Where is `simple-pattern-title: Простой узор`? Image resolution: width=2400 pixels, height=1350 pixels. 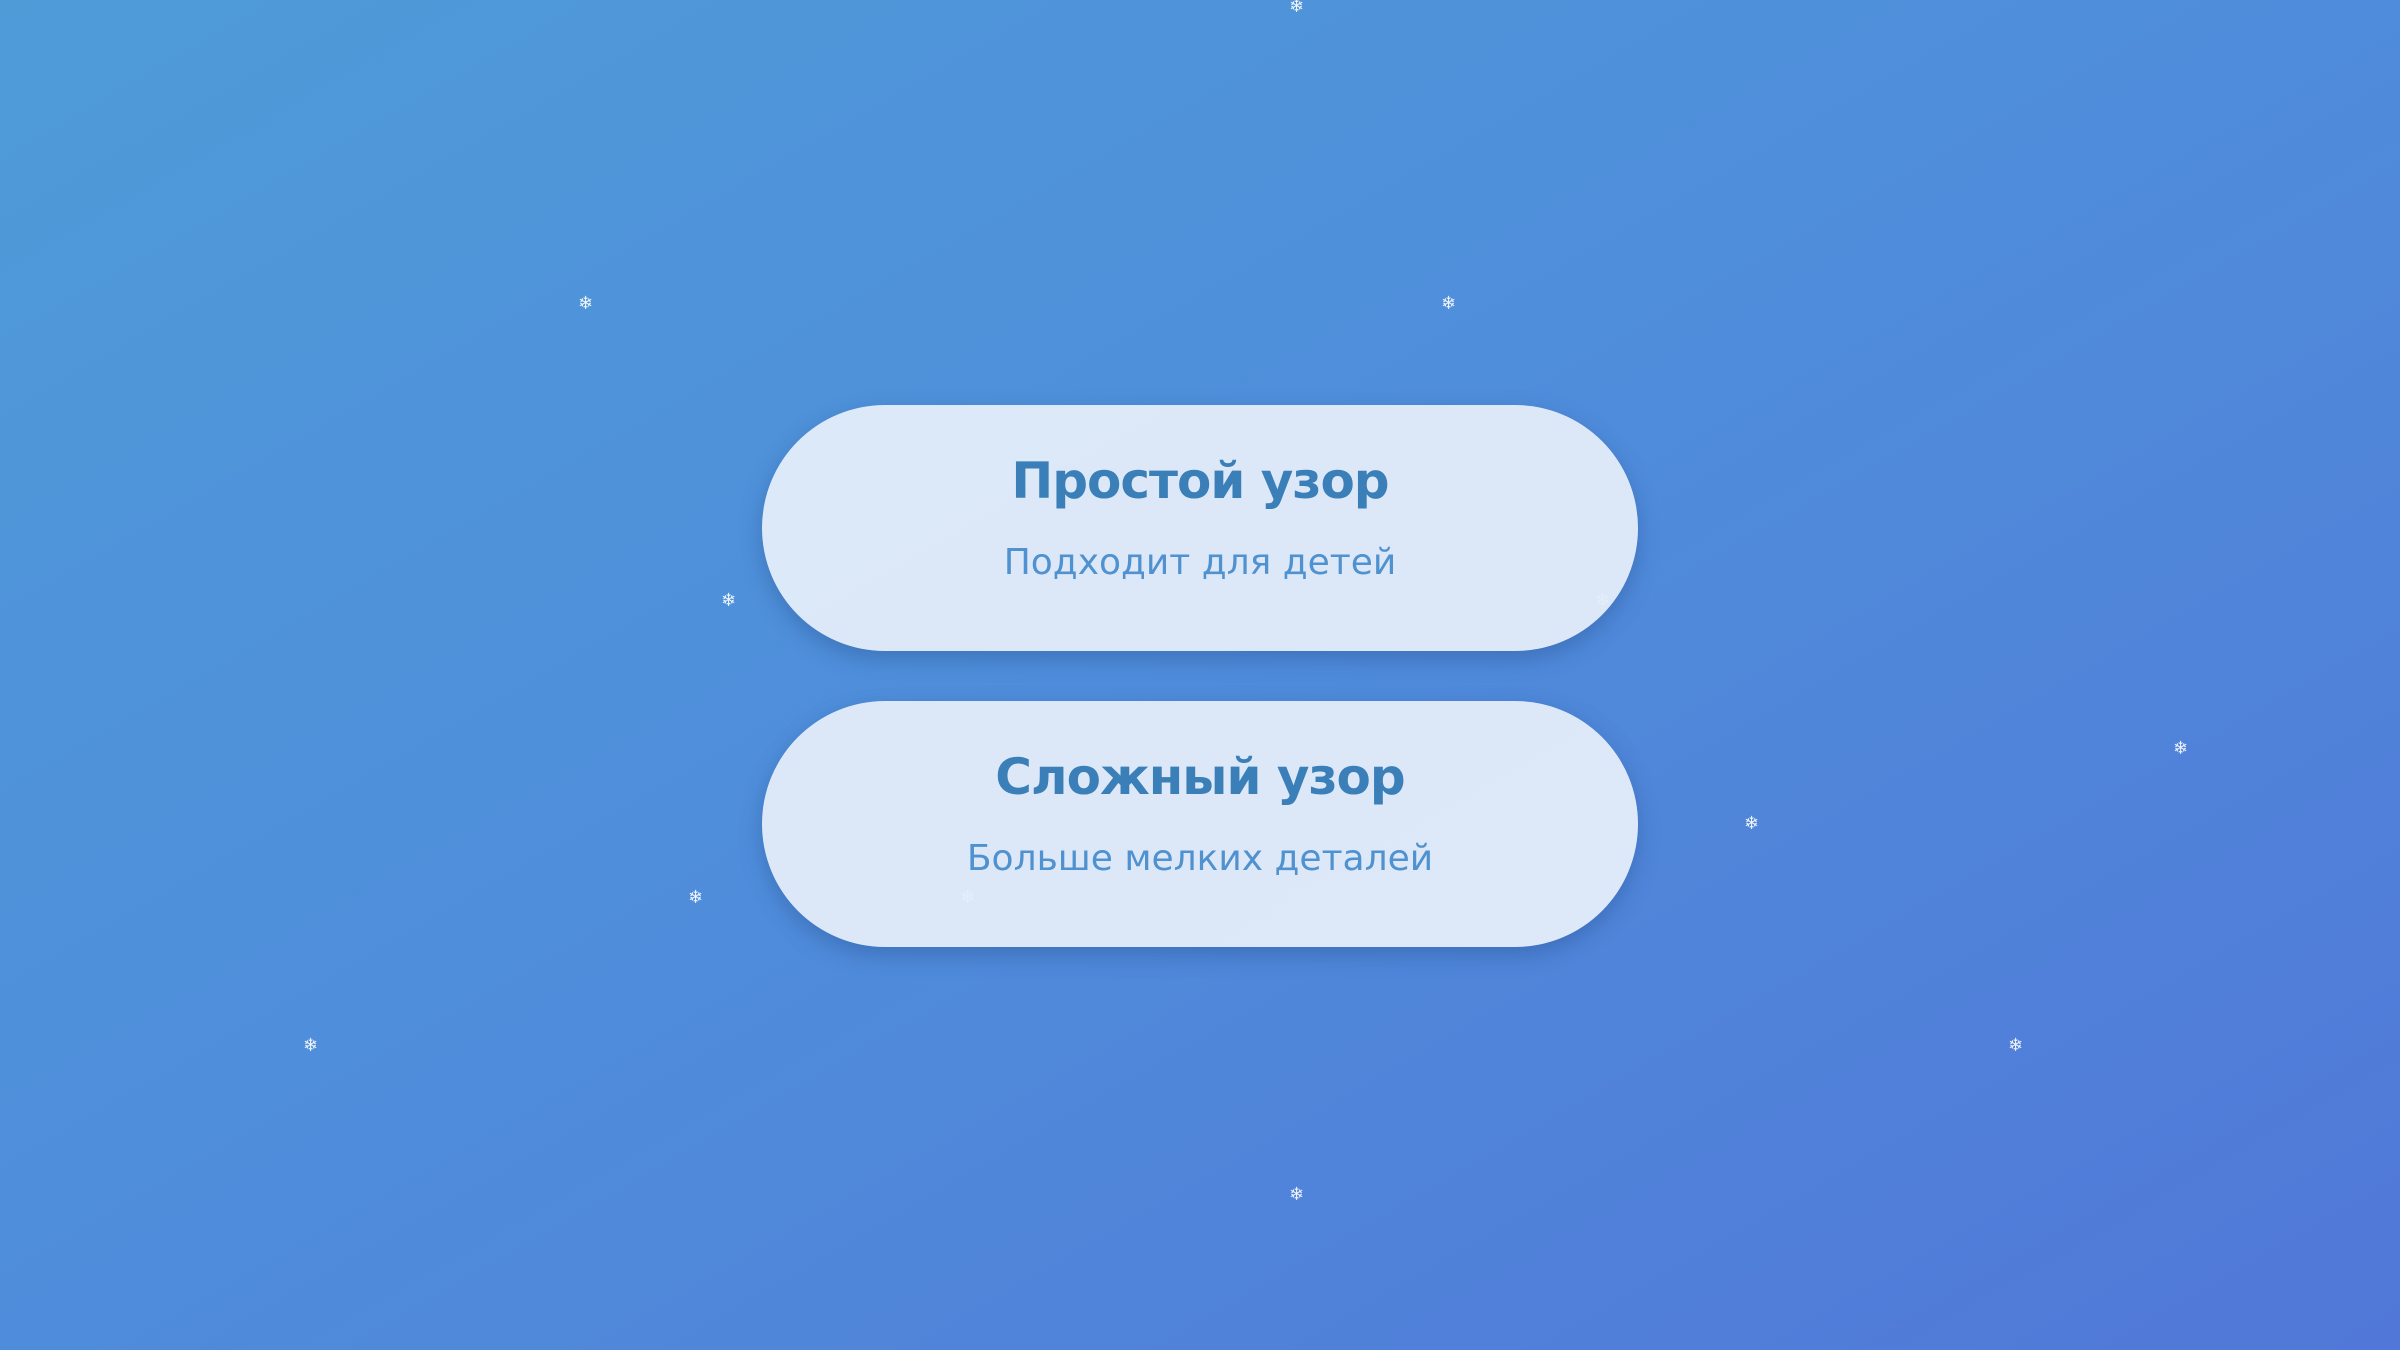
simple-pattern-title: Простой узор is located at coordinates (1200, 481).